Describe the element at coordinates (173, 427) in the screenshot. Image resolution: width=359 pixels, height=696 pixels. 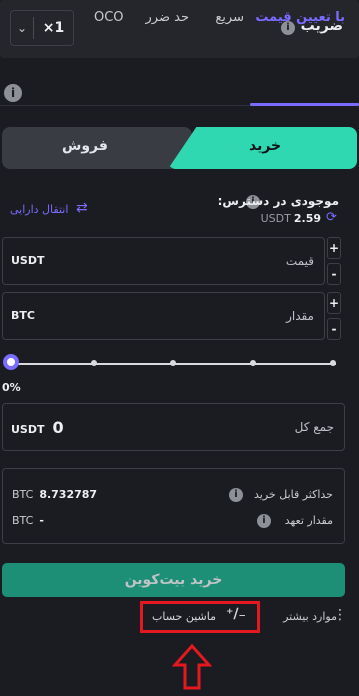
I see `total-input: جمع کل USDT 0` at that location.